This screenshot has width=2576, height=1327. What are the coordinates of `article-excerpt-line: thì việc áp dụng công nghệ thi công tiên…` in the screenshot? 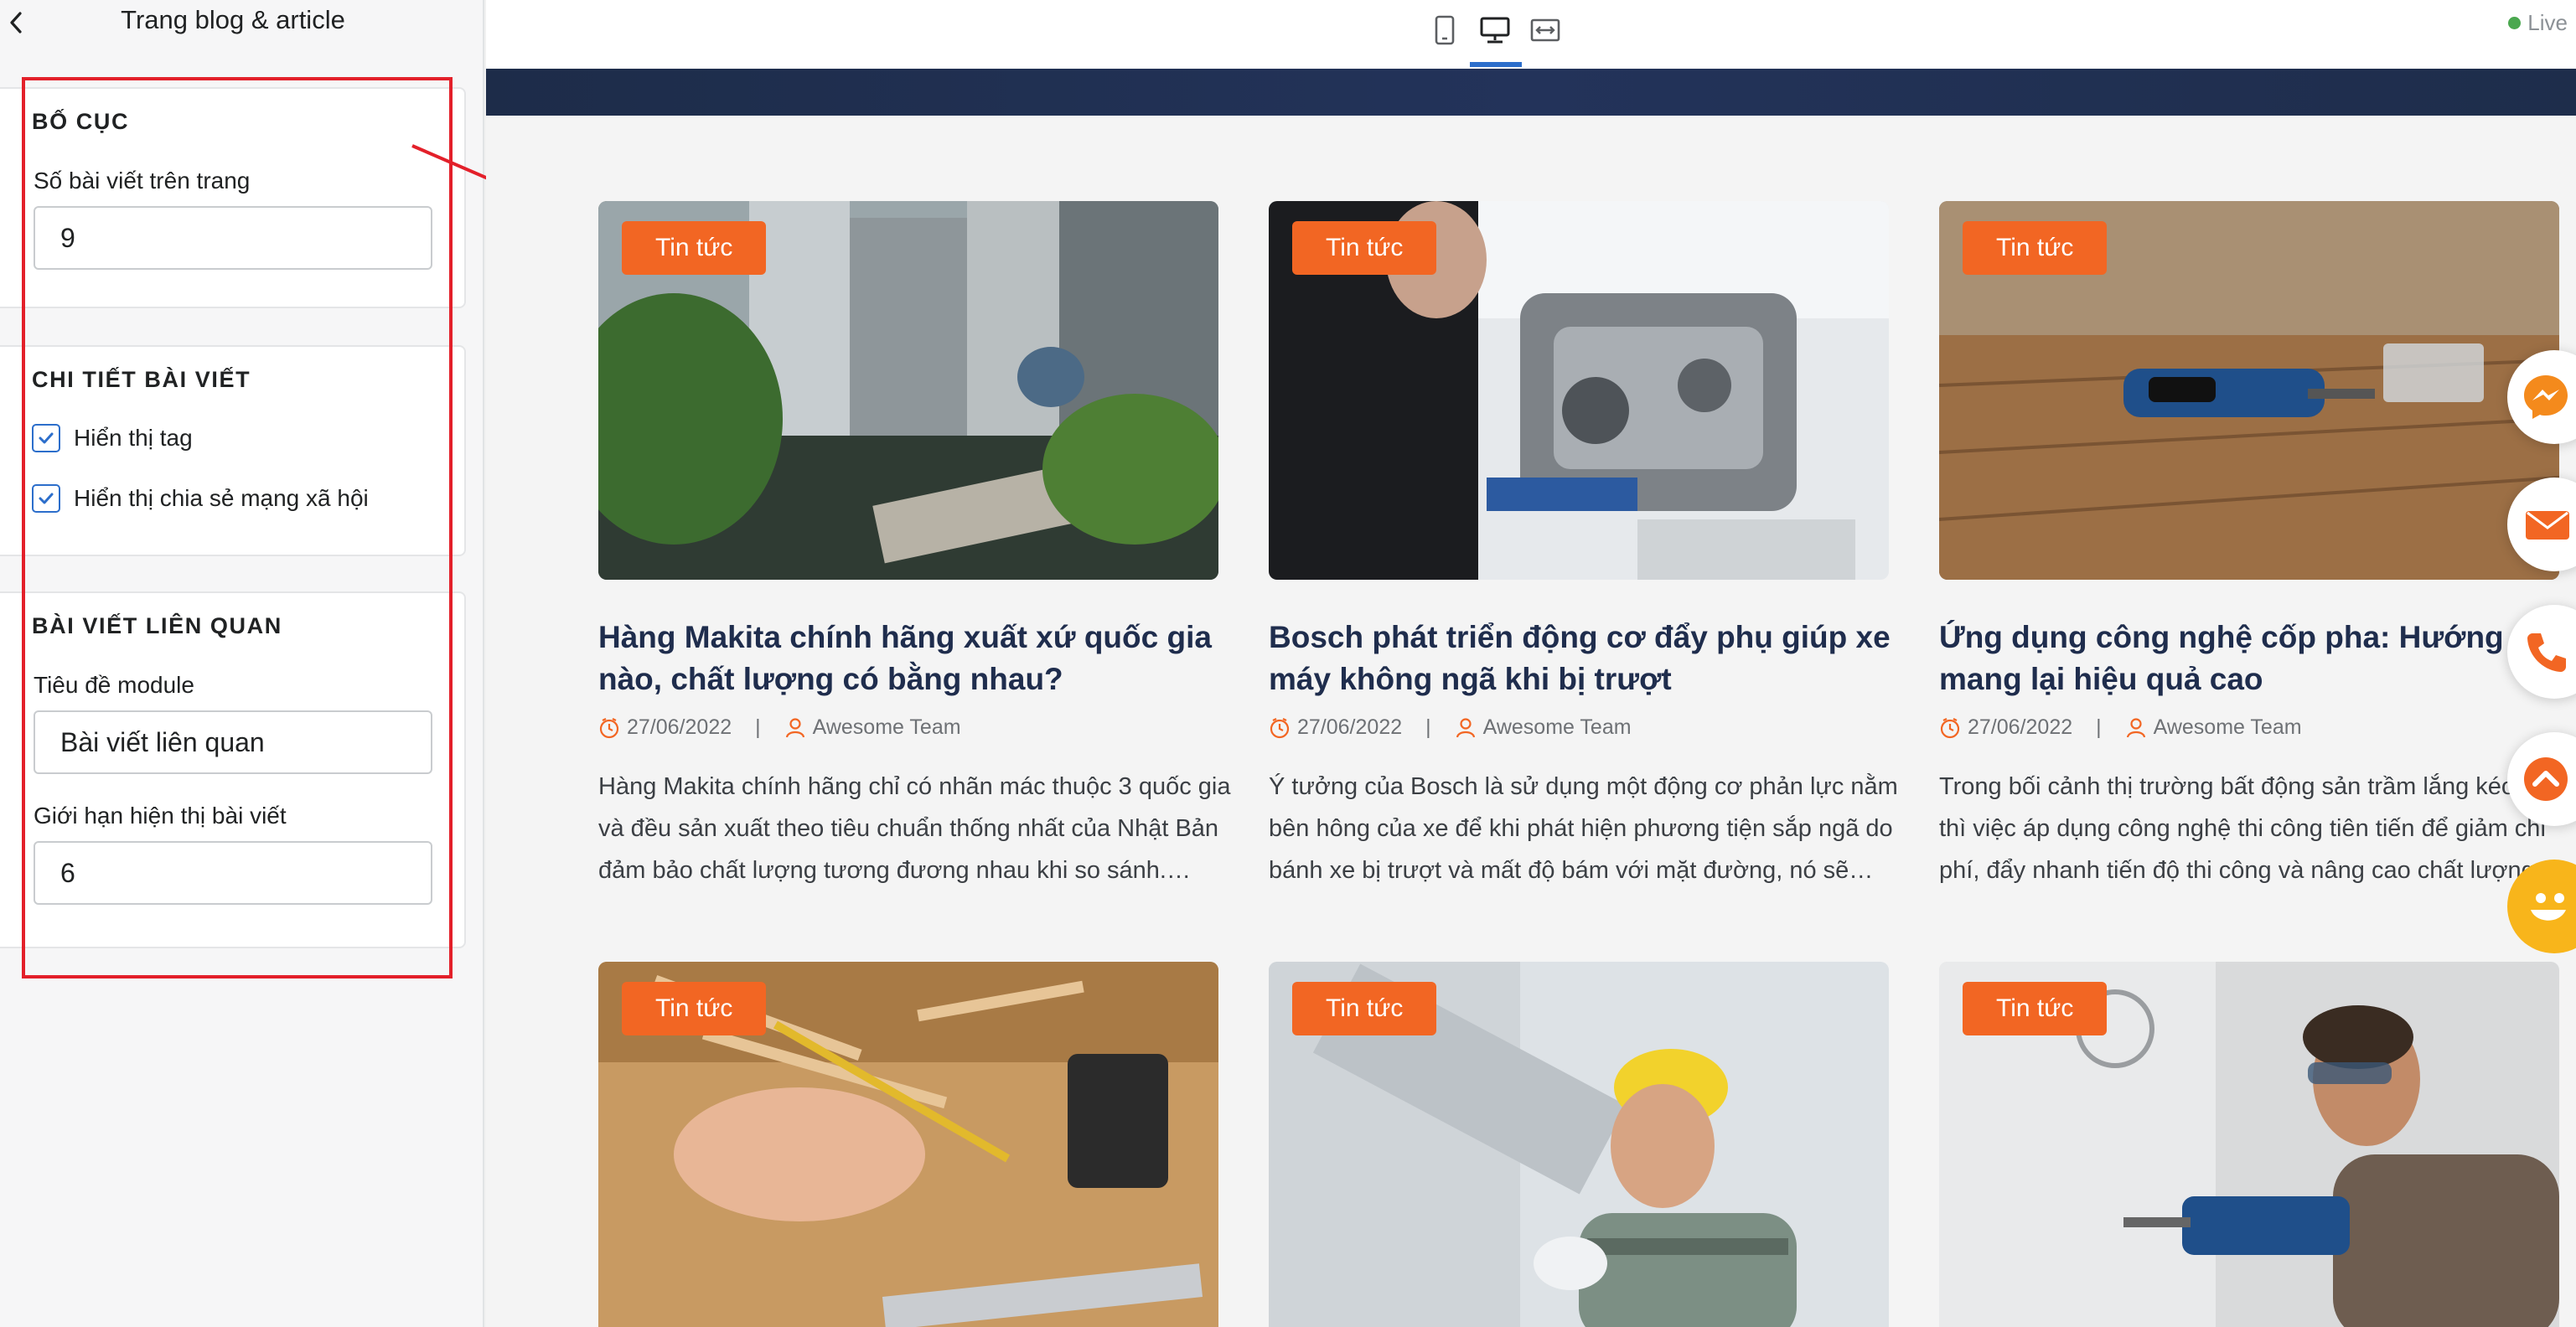 It's located at (2242, 828).